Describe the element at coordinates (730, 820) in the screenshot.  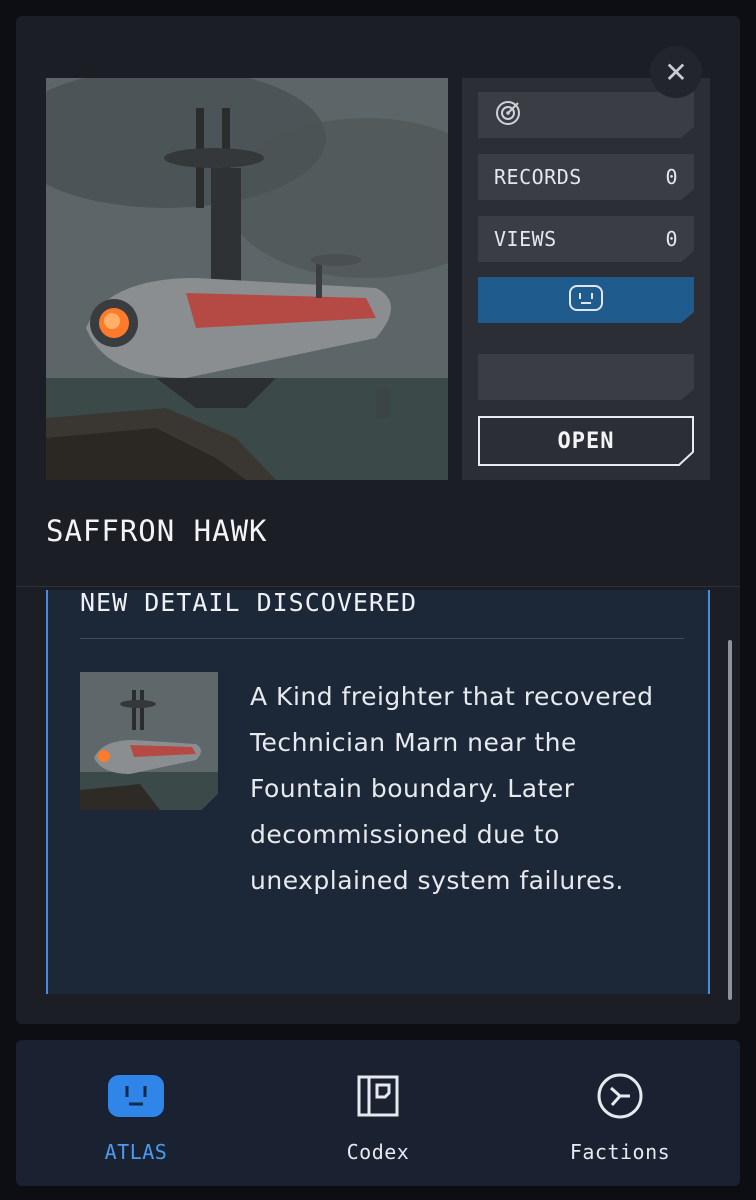
I see `detail-scrollbar` at that location.